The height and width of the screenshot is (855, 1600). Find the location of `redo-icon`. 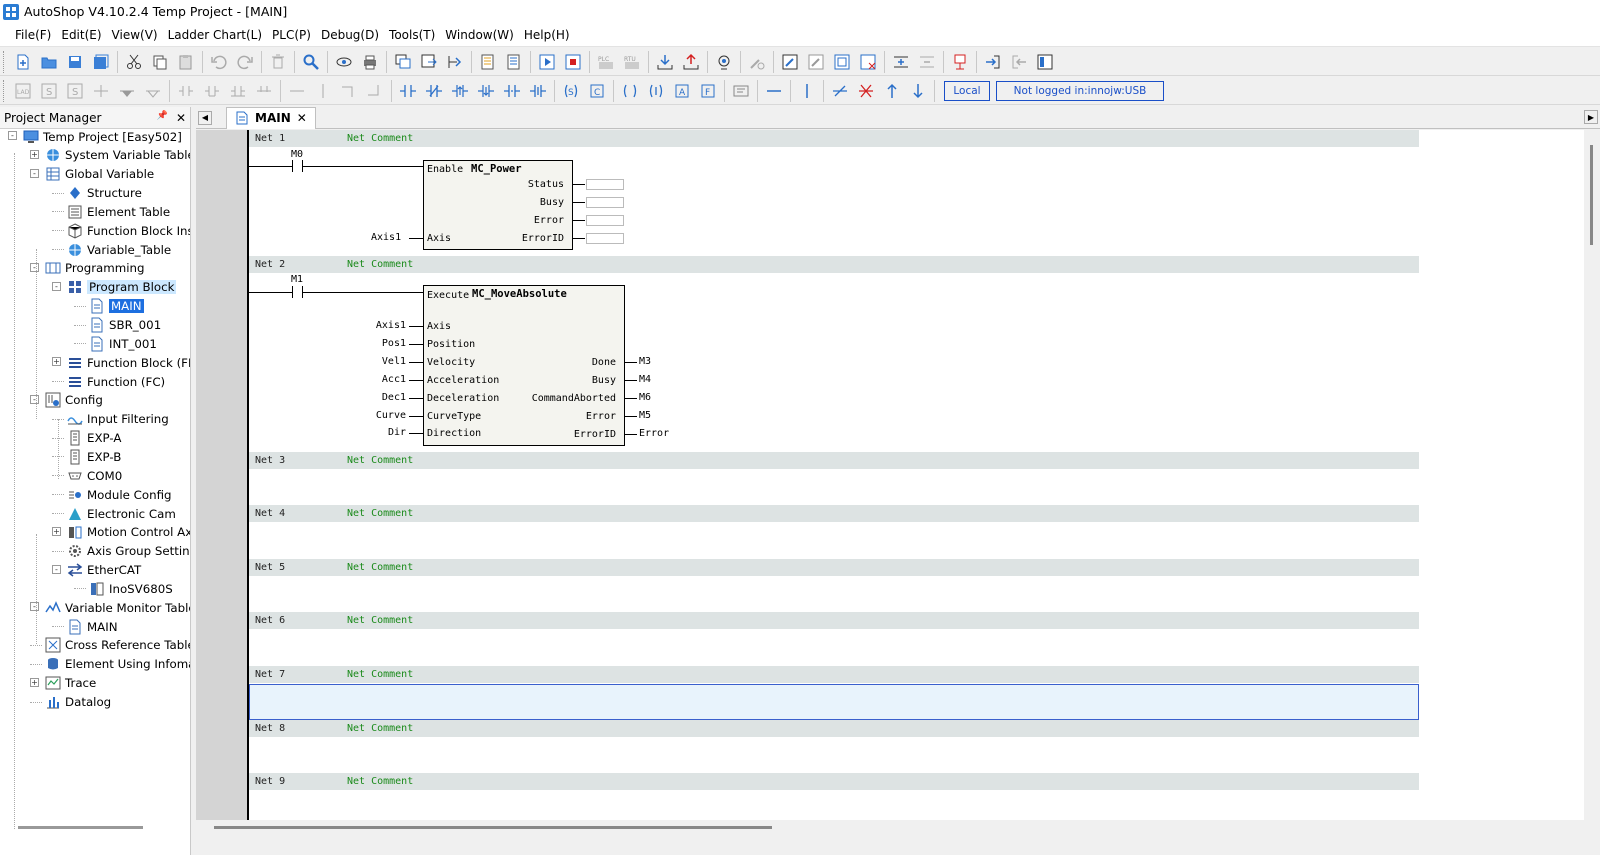

redo-icon is located at coordinates (245, 62).